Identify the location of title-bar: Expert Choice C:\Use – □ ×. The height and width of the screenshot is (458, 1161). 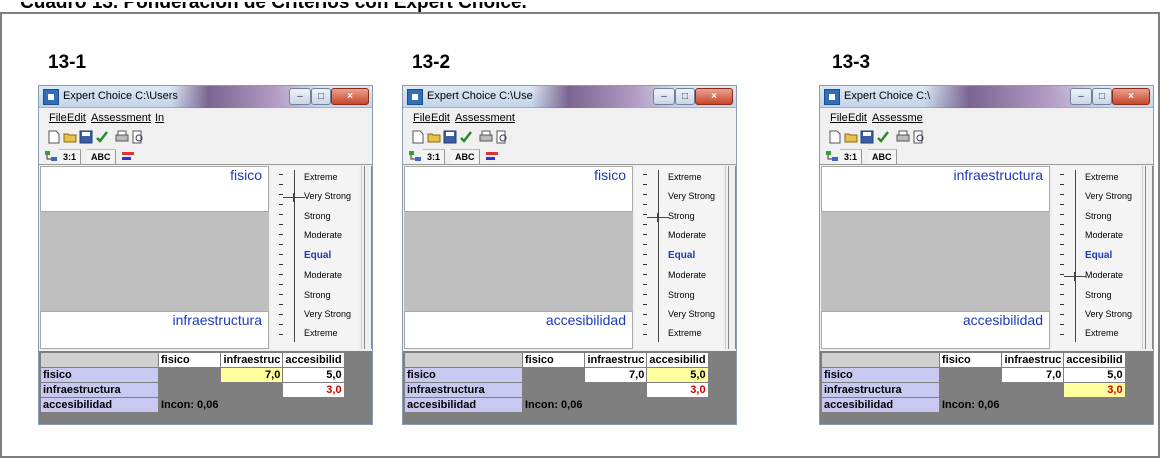
(569, 97).